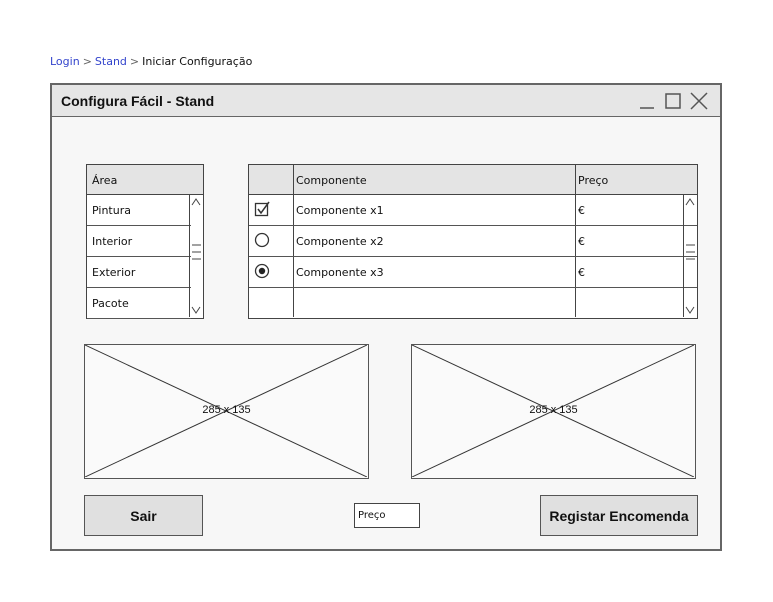 The width and height of the screenshot is (773, 602). Describe the element at coordinates (139, 241) in the screenshot. I see `area-item-interior: Interior` at that location.